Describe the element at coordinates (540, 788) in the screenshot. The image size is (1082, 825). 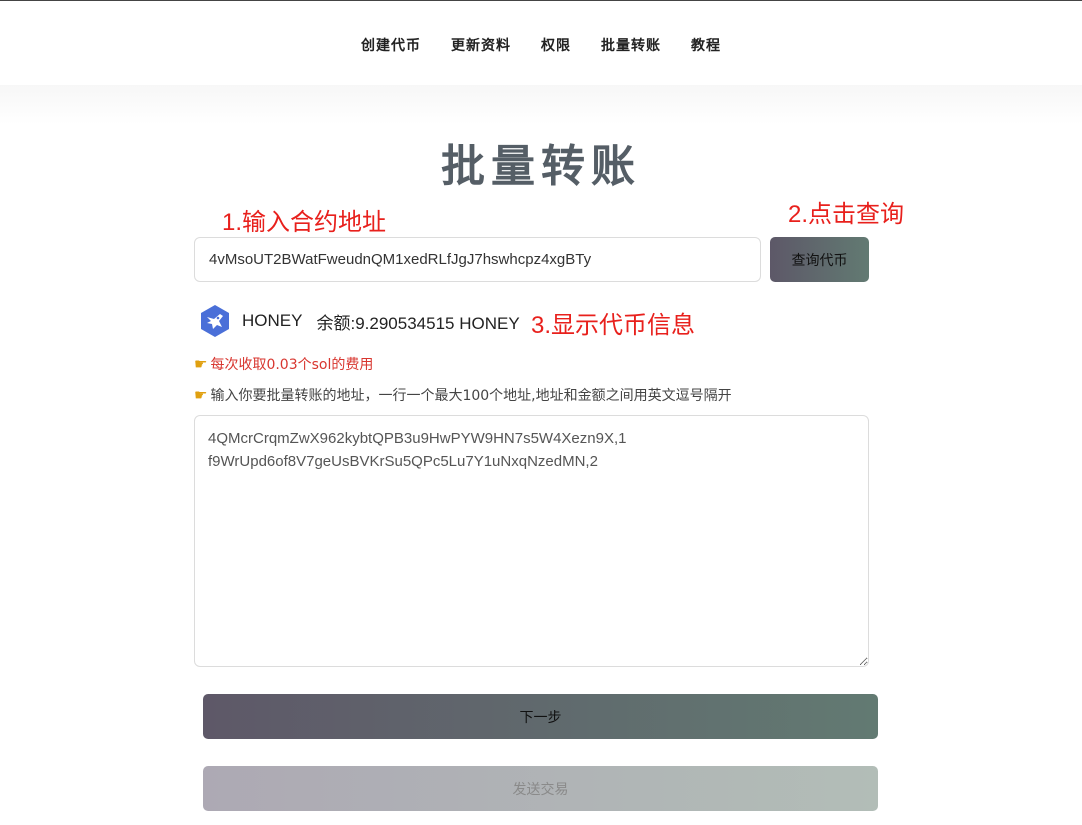
I see `send-transaction-button: 发送交易` at that location.